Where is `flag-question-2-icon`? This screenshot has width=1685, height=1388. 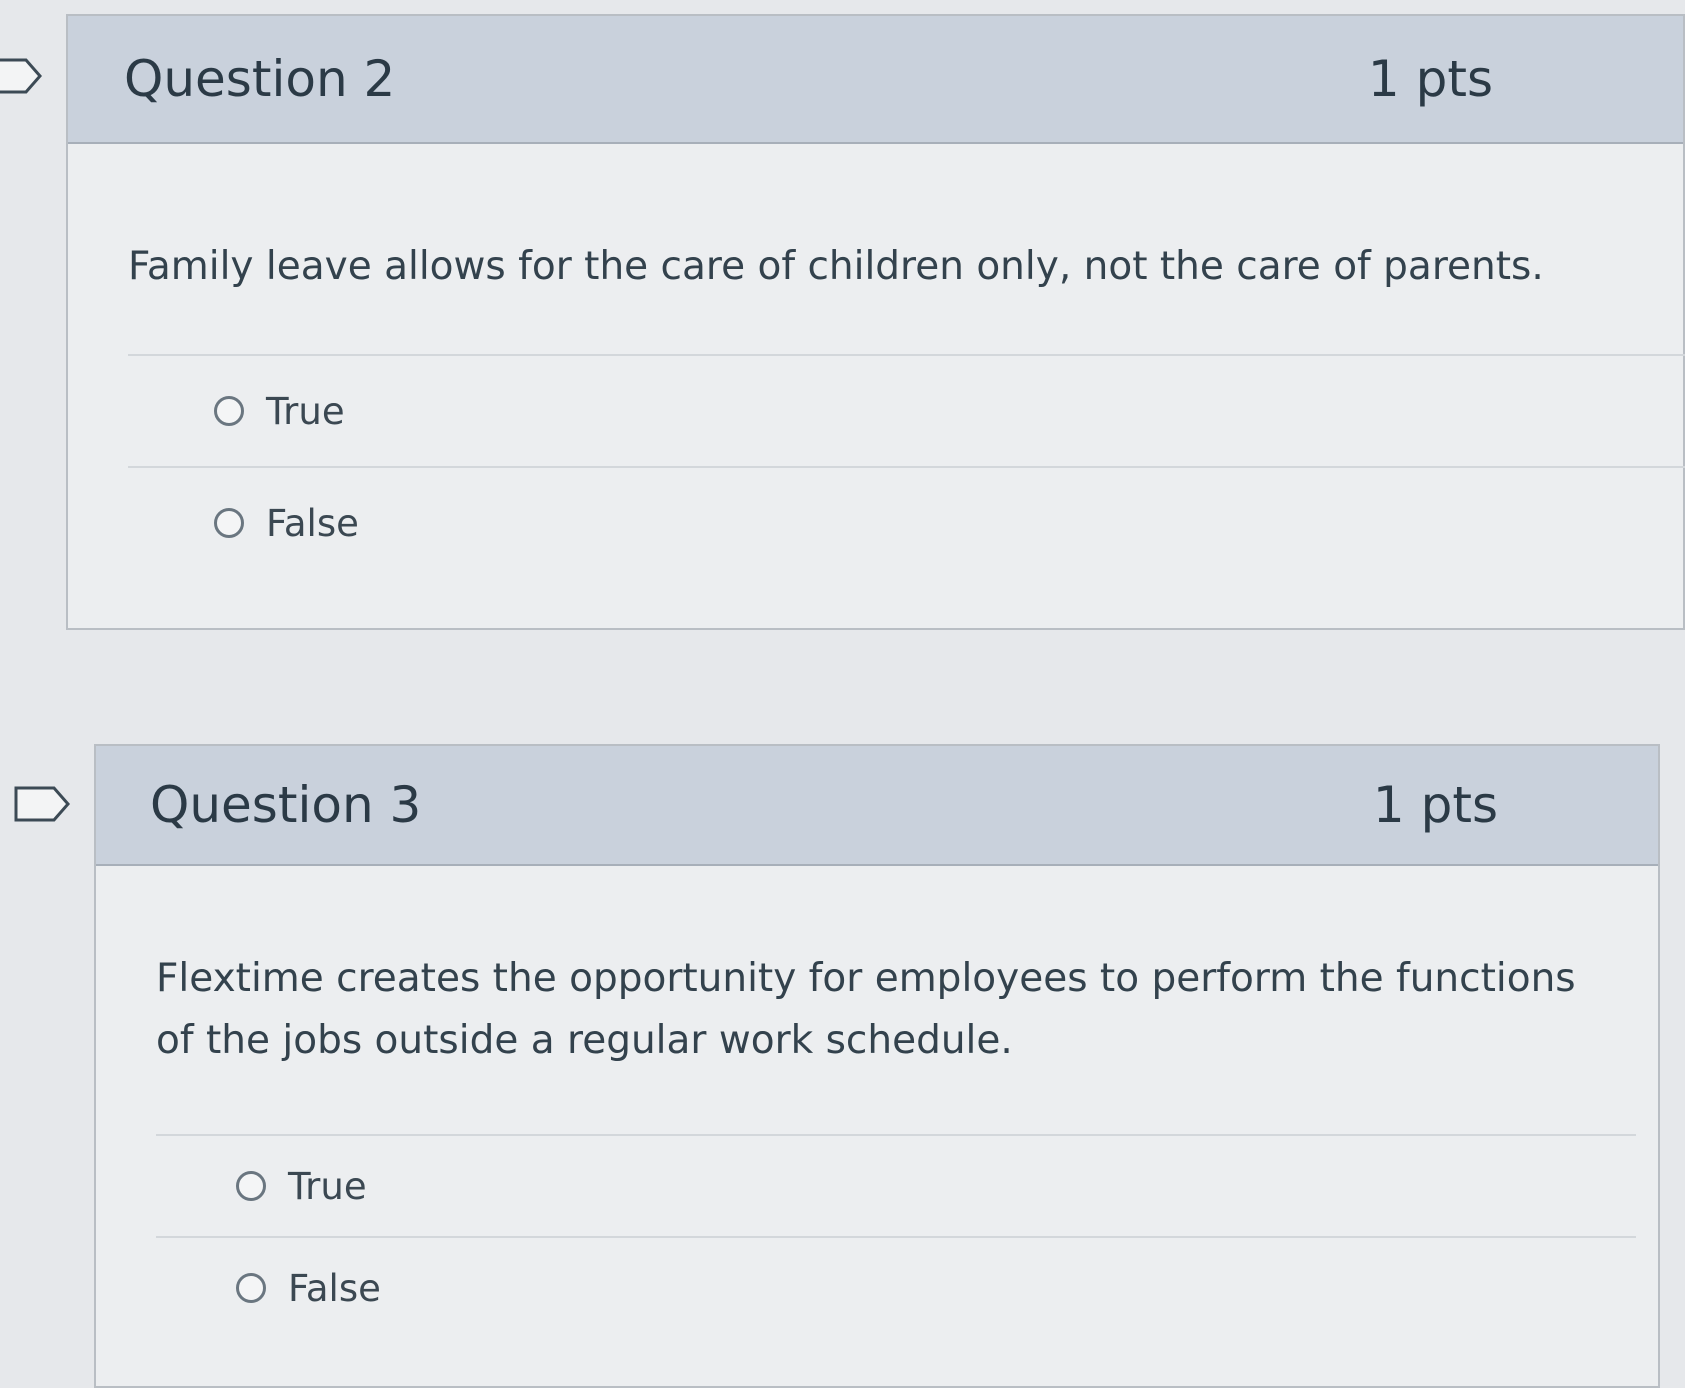
flag-question-2-icon is located at coordinates (21, 76).